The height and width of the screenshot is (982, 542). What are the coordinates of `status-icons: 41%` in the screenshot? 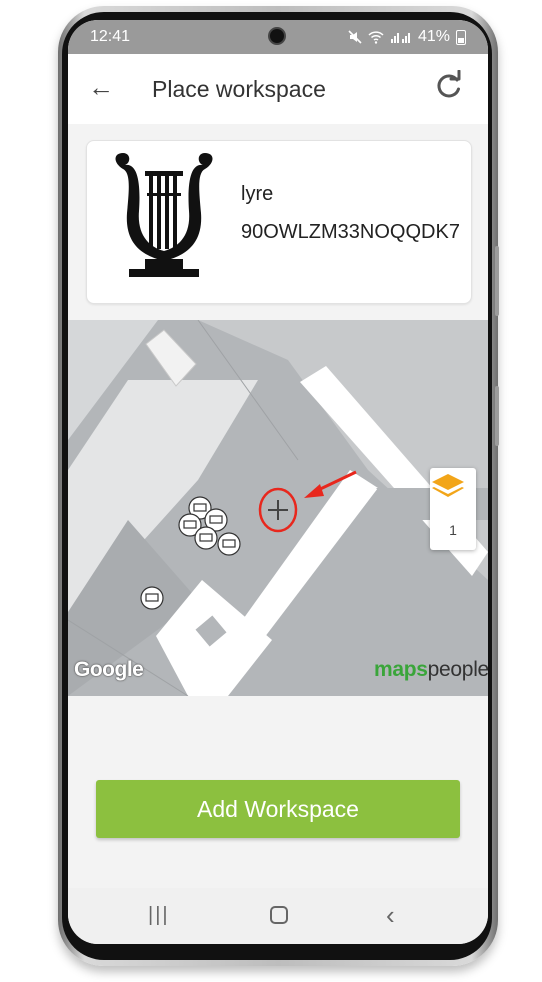 It's located at (407, 37).